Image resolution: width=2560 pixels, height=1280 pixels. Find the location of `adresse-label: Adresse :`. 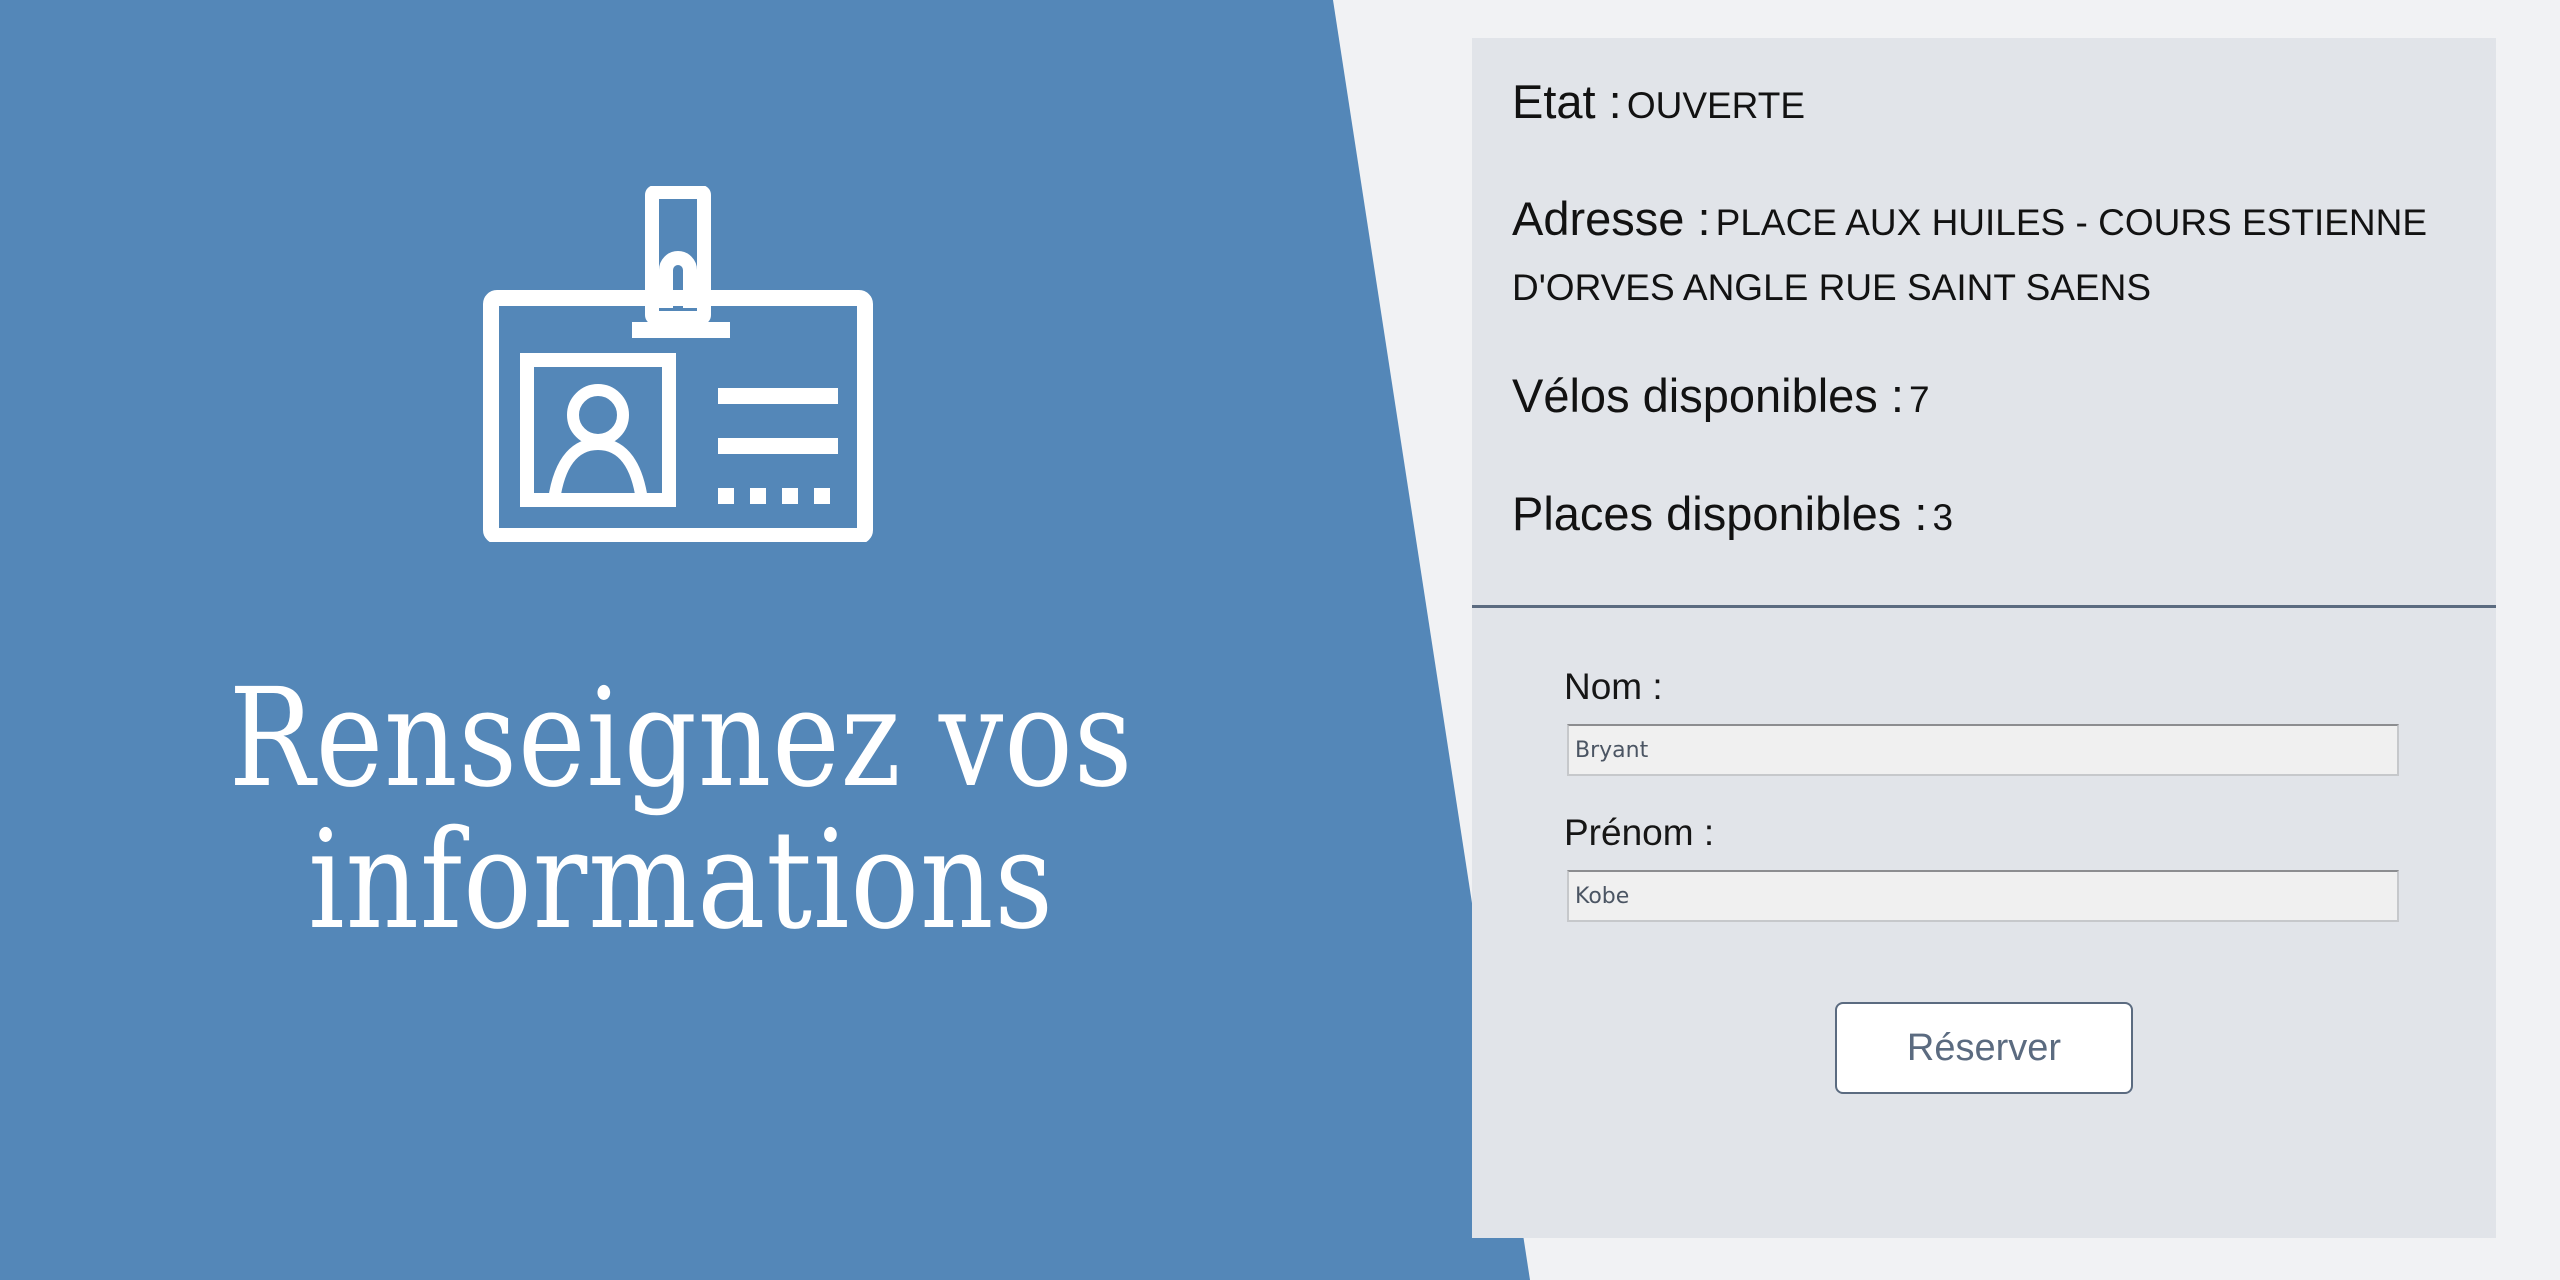

adresse-label: Adresse : is located at coordinates (1611, 218).